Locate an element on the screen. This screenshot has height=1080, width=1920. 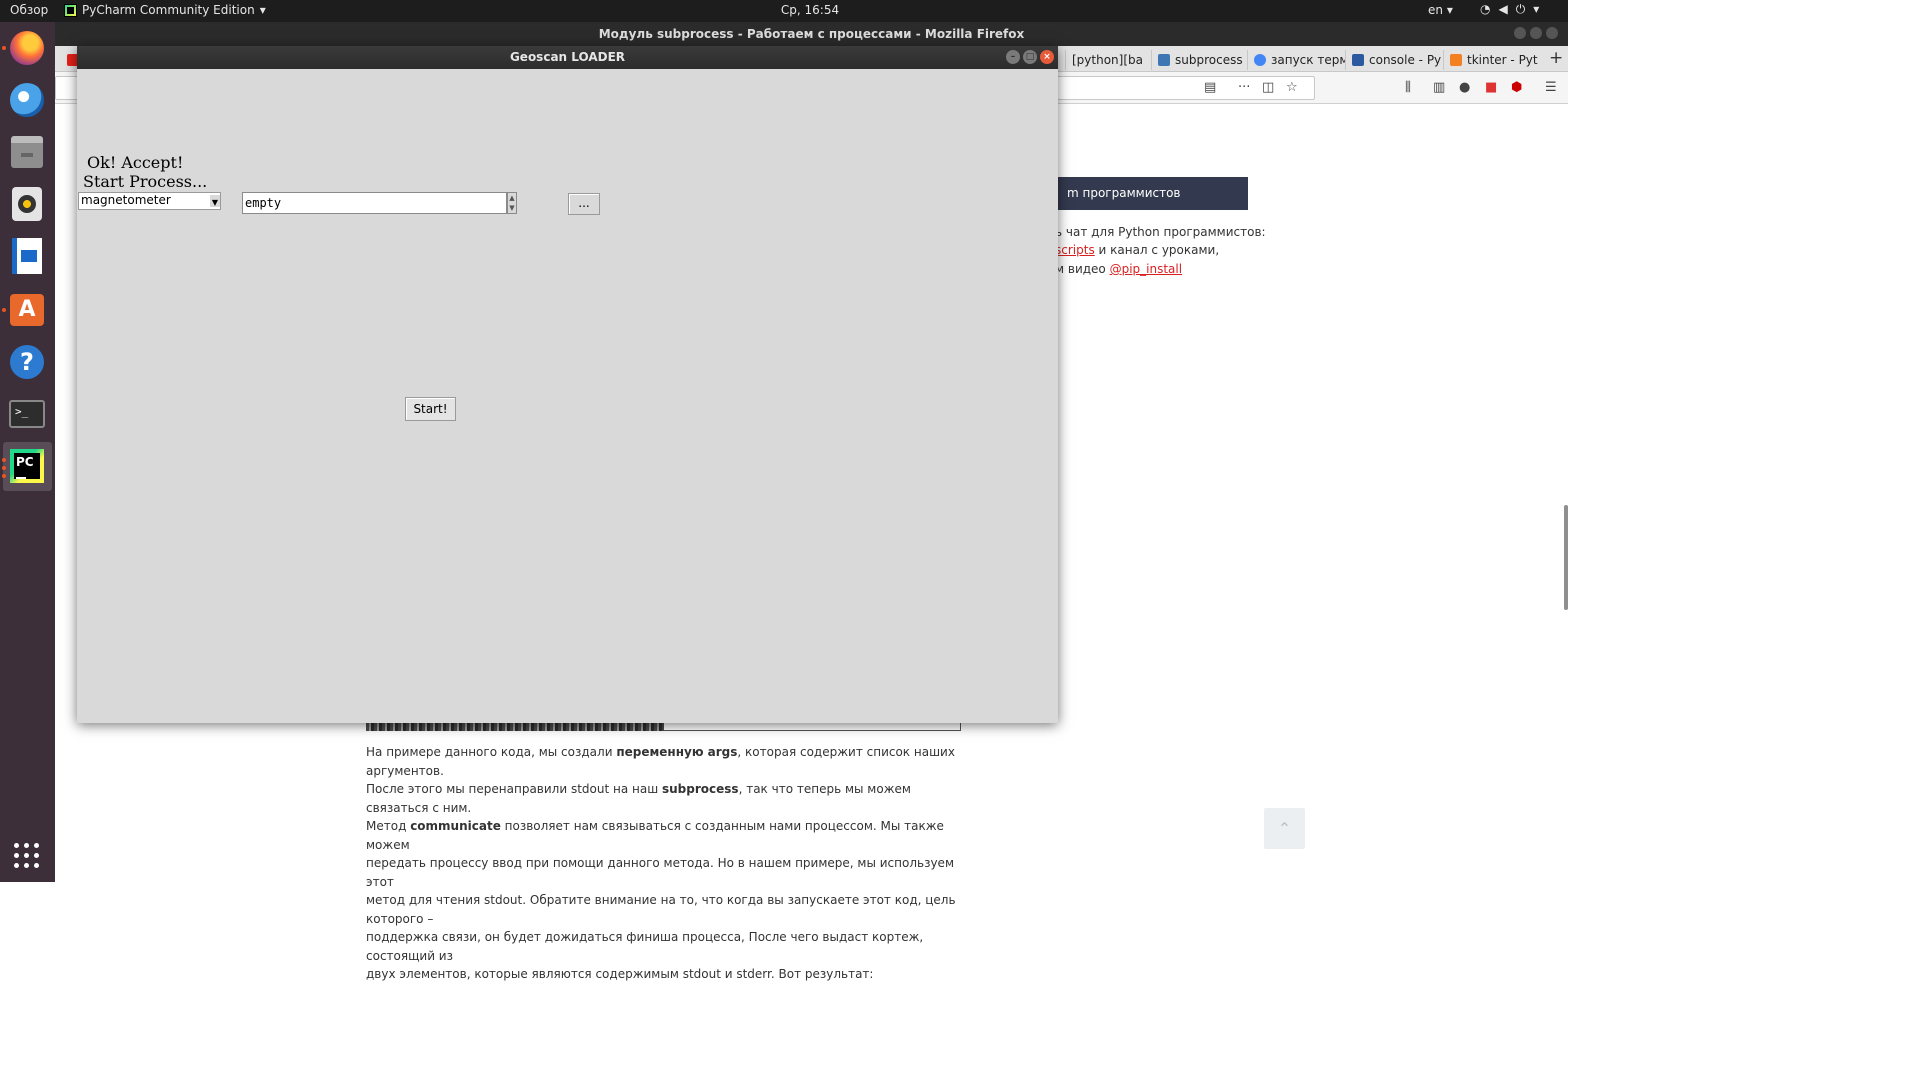
system-tray: ◔ ◀ ⏻ ▾ is located at coordinates (1509, 9).